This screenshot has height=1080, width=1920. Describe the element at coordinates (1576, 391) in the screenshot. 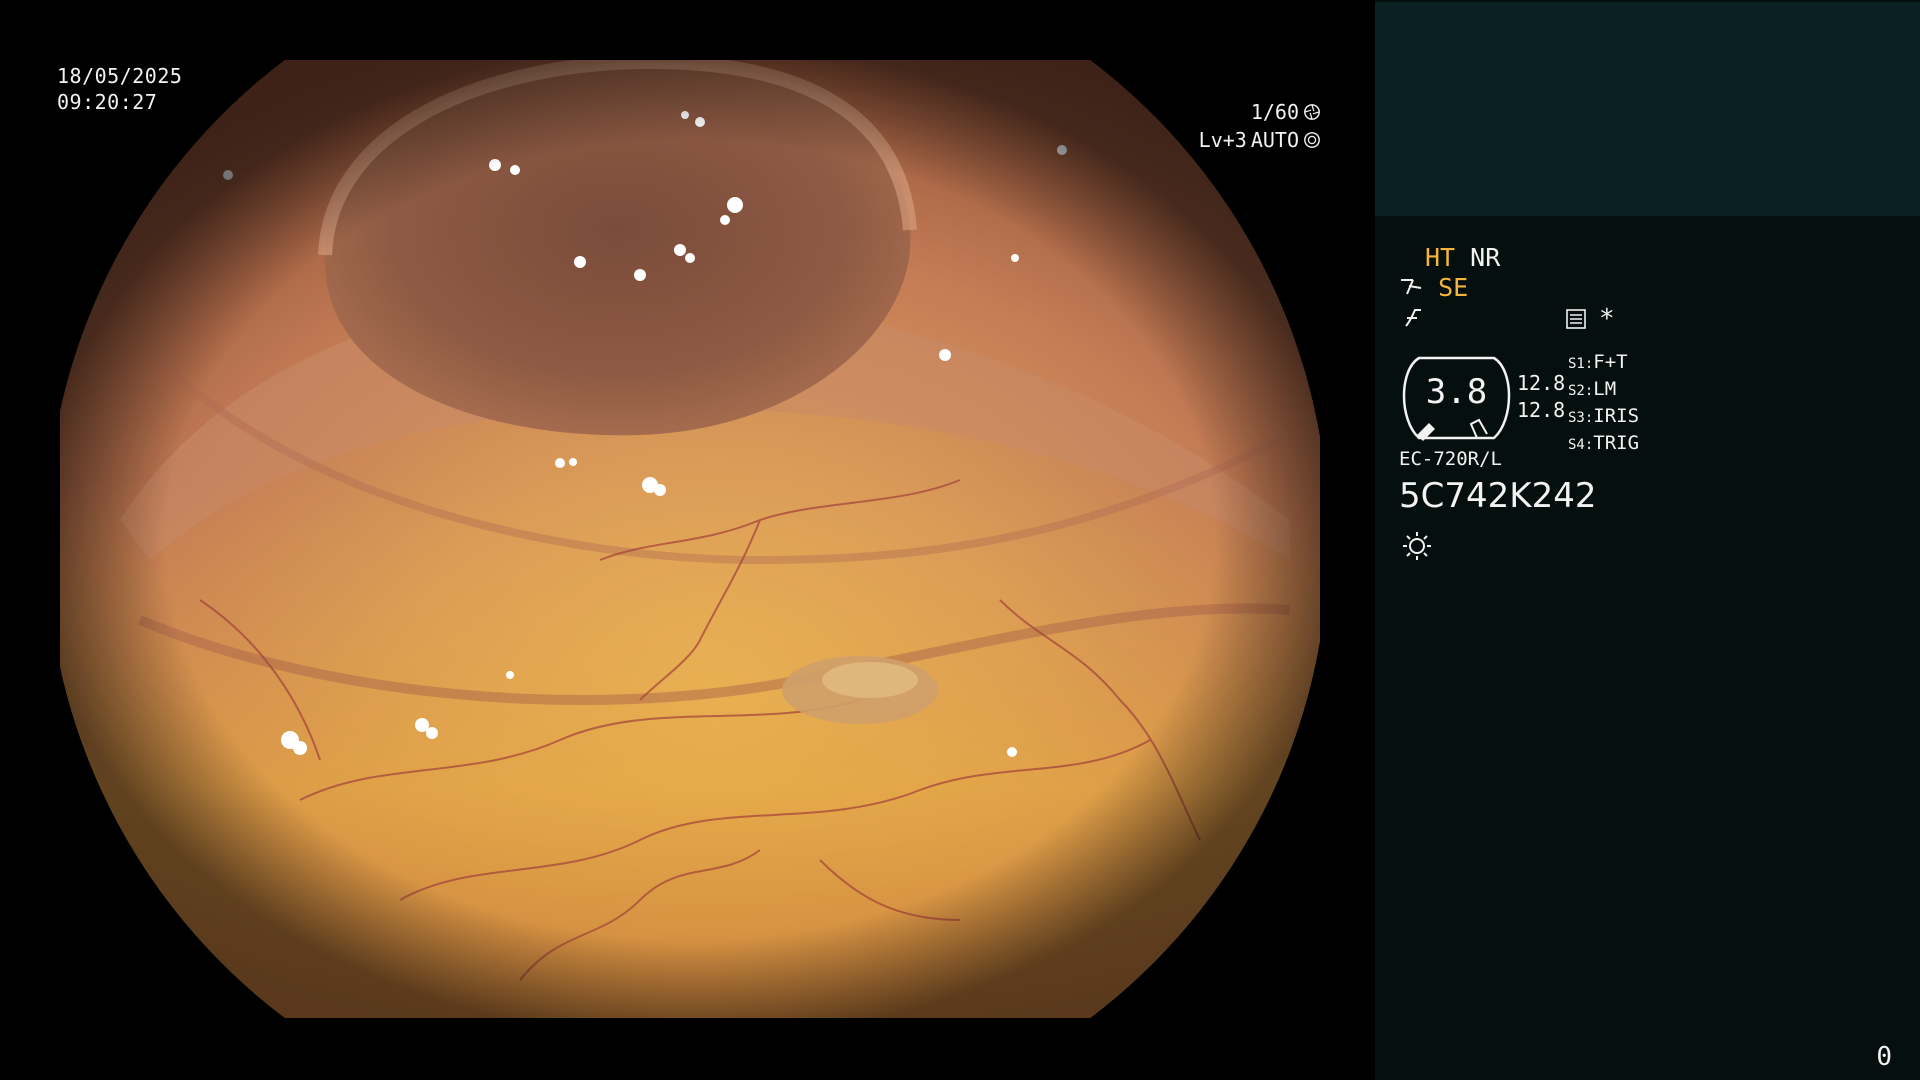

I see `switch-key: S2` at that location.